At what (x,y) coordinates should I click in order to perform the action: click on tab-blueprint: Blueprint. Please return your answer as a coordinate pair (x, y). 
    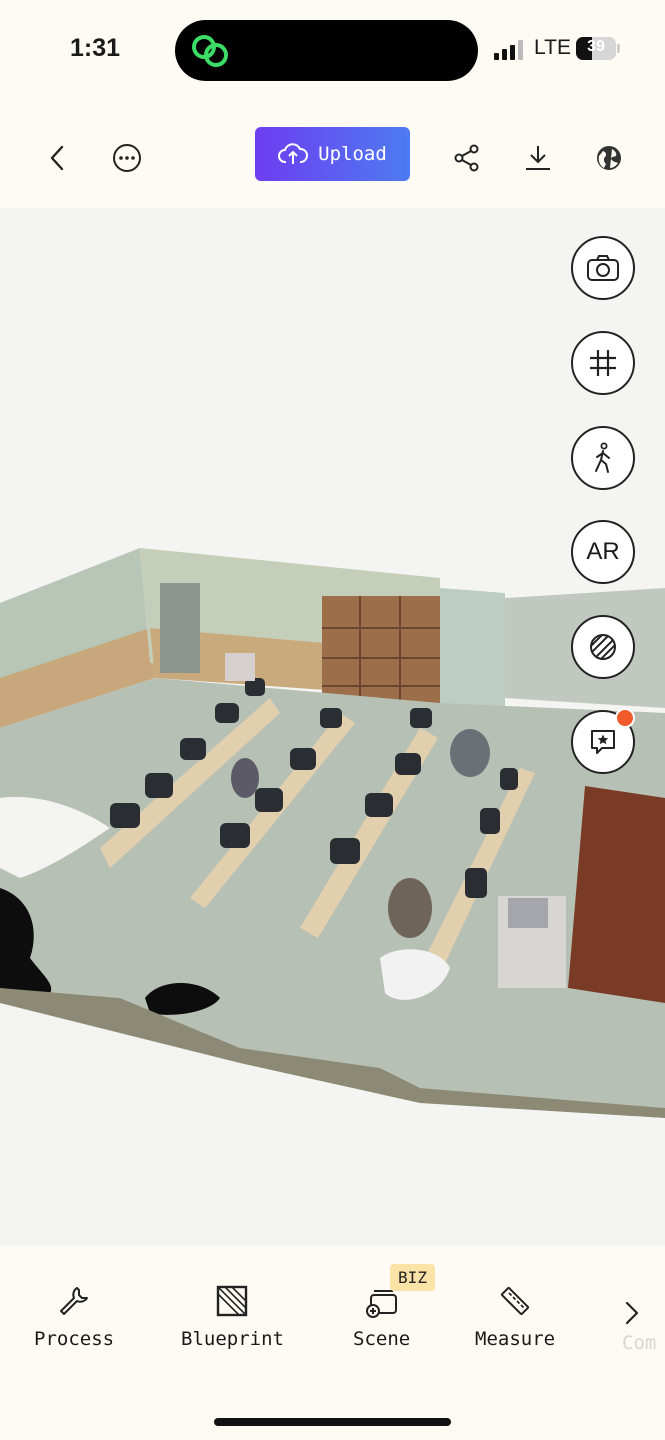
    Looking at the image, I should click on (232, 1317).